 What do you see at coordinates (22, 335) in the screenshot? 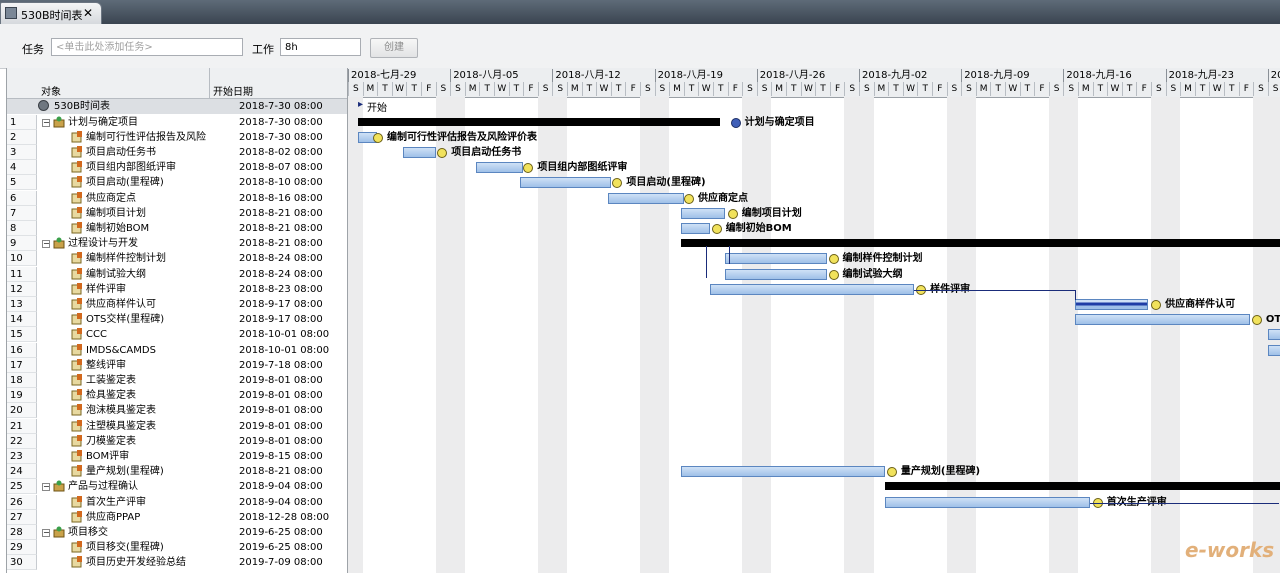
I see `row-number: 15` at bounding box center [22, 335].